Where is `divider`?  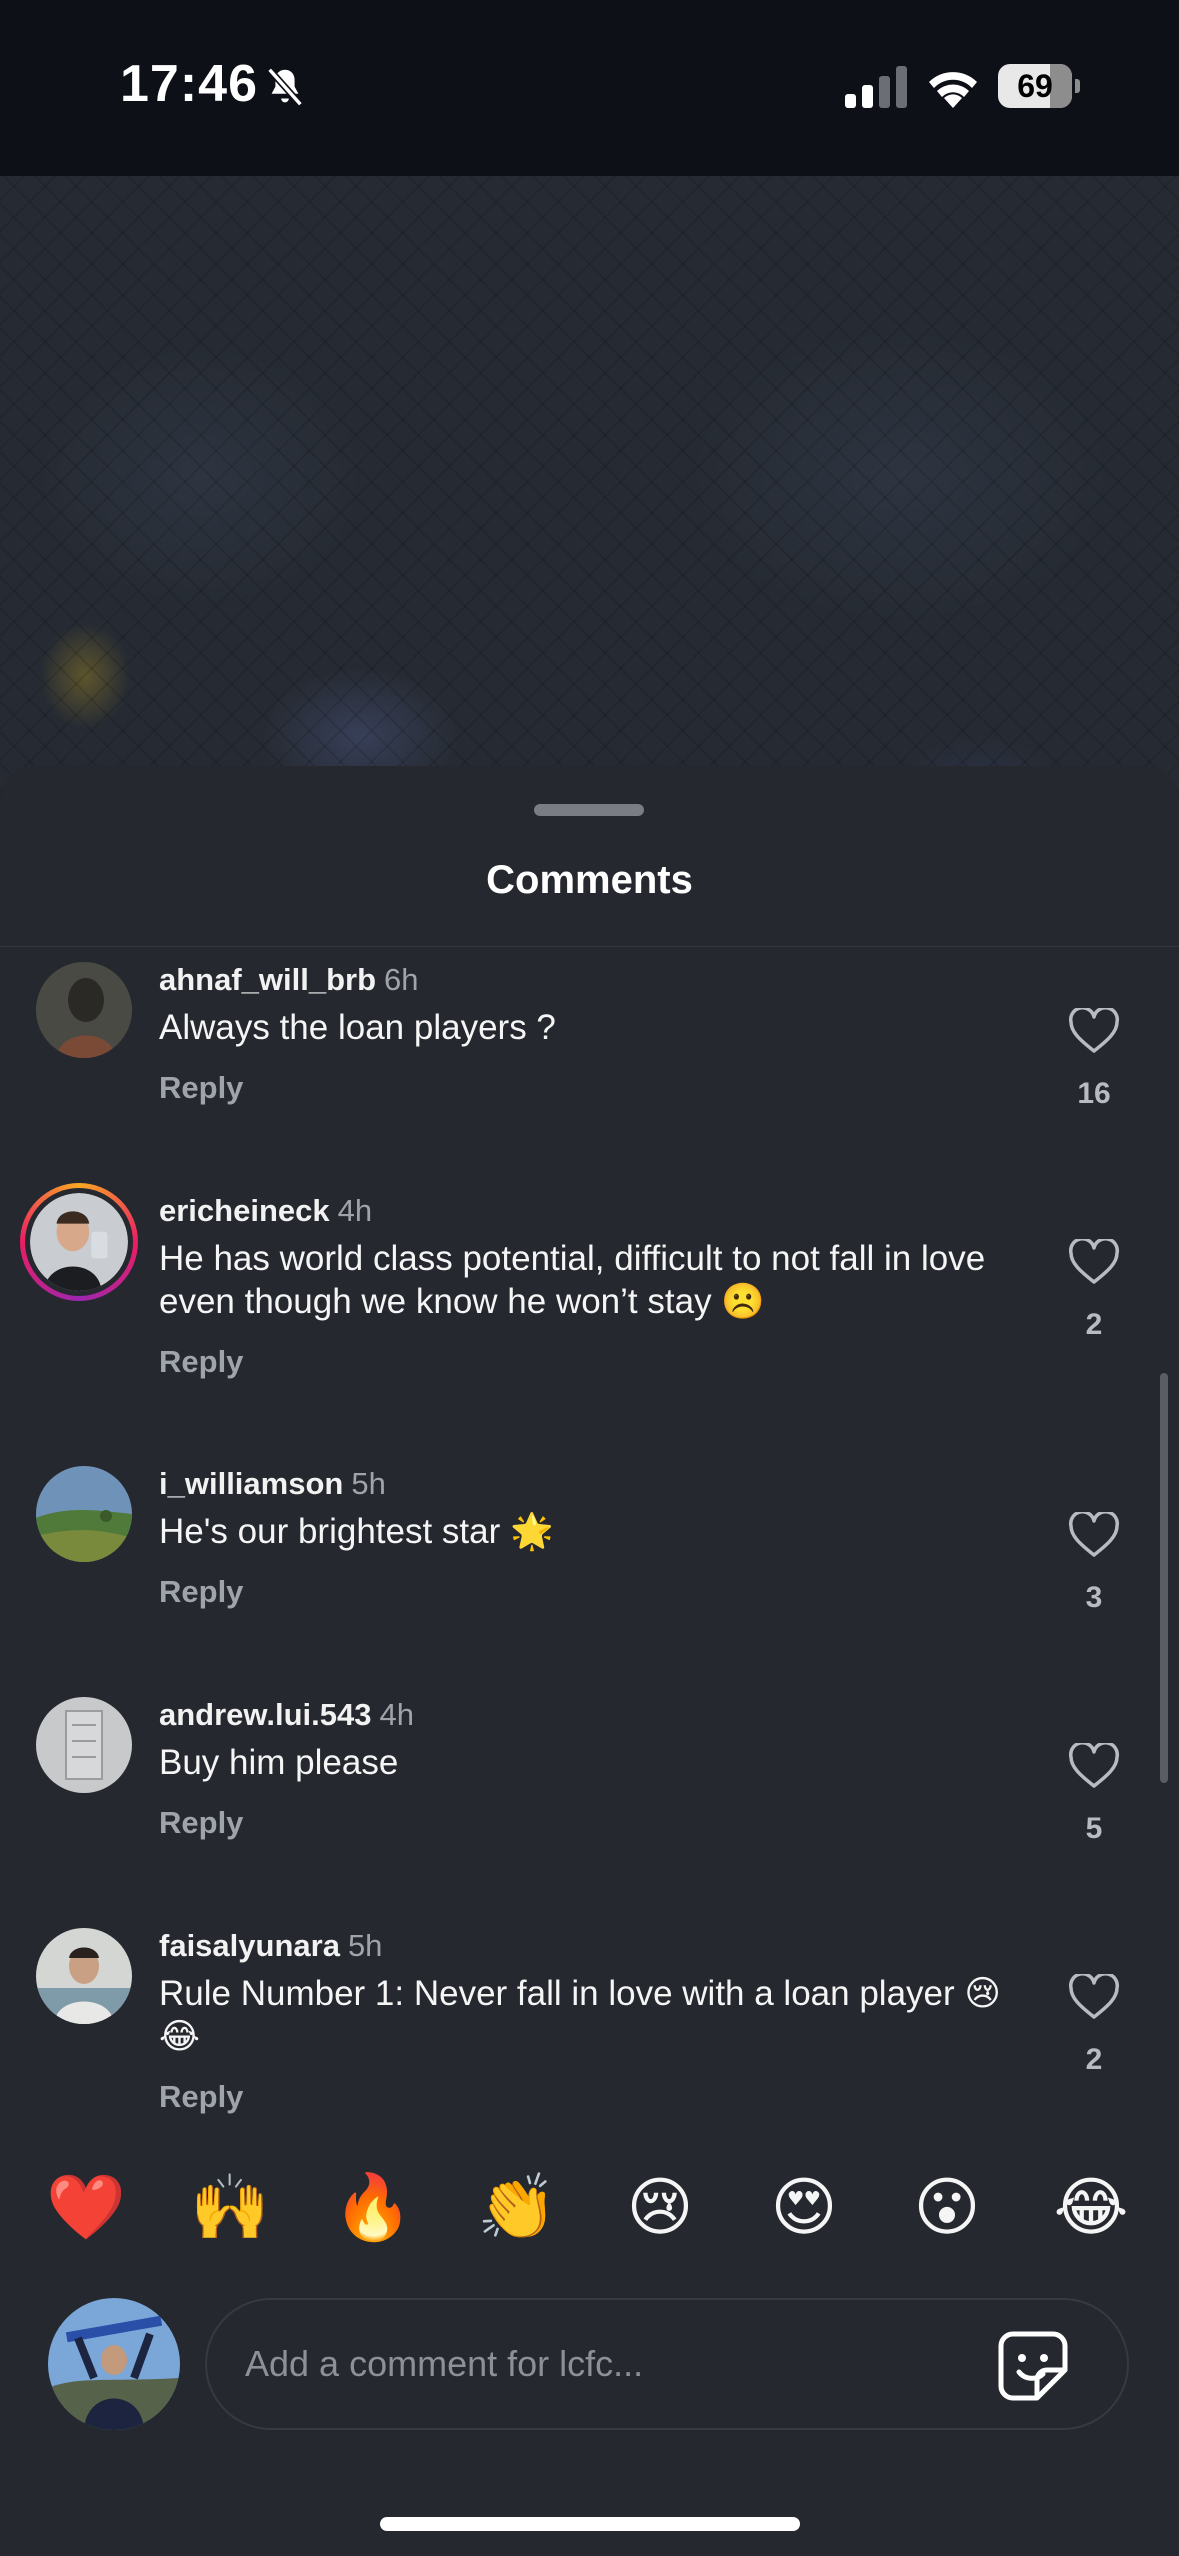
divider is located at coordinates (589, 946).